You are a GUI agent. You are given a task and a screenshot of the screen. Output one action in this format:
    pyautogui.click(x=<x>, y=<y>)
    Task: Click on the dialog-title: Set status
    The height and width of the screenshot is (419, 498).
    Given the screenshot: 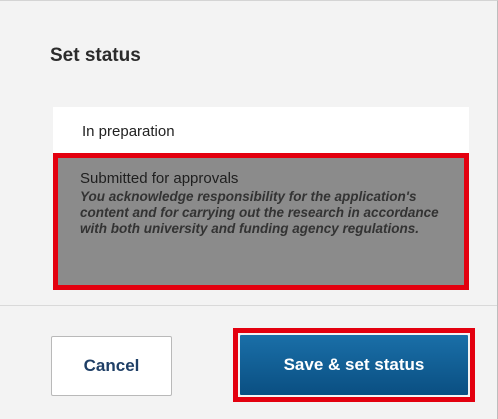 What is the action you would take?
    pyautogui.click(x=95, y=55)
    